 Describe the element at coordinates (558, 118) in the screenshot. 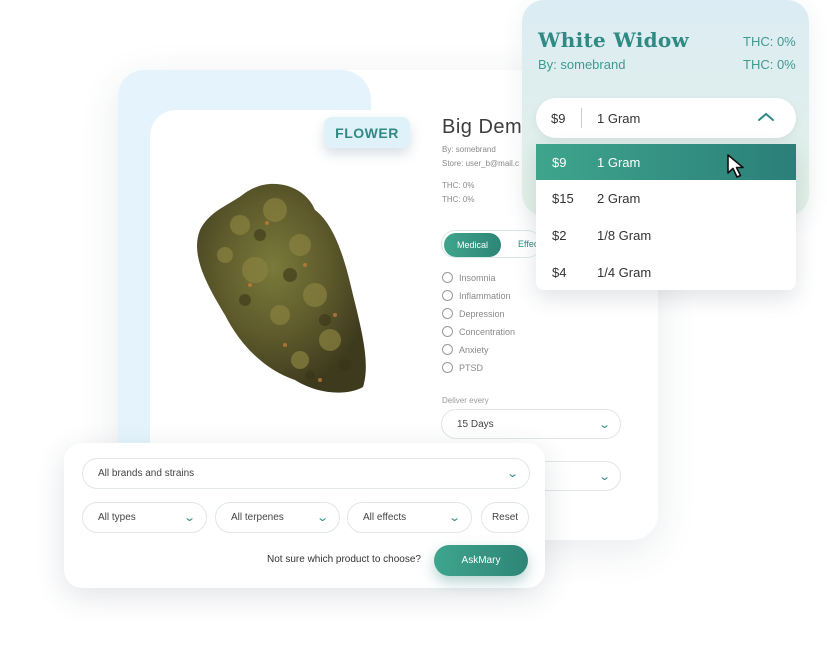

I see `selected-price: $9` at that location.